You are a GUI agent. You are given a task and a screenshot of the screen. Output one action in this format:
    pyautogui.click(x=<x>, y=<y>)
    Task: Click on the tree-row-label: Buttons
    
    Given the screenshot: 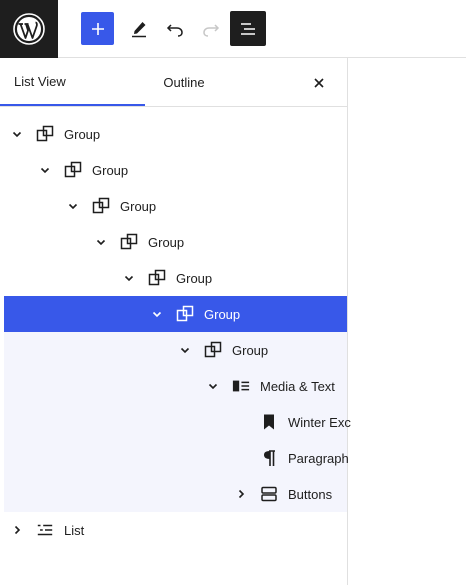 What is the action you would take?
    pyautogui.click(x=310, y=494)
    